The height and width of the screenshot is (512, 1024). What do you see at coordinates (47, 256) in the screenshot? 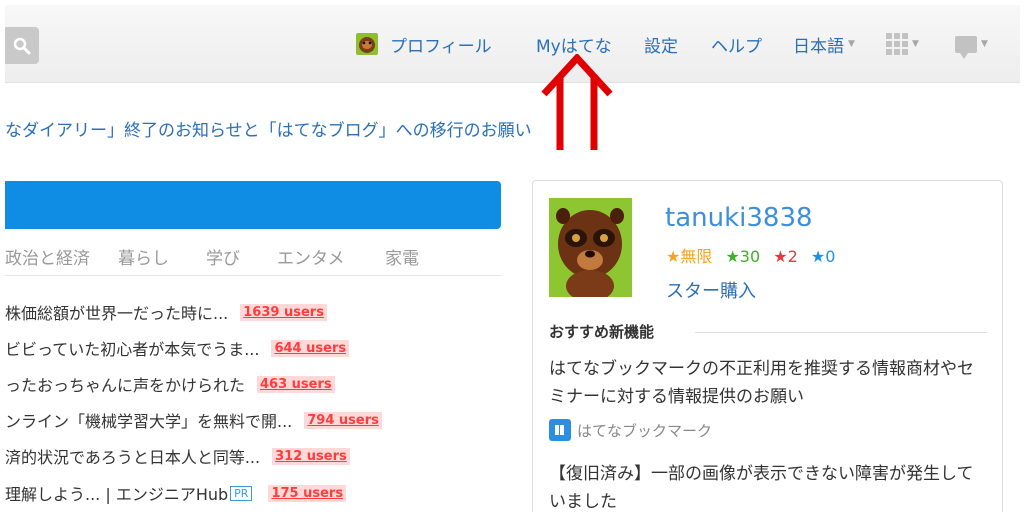
I see `tab-politics-economy: 政治と経済` at bounding box center [47, 256].